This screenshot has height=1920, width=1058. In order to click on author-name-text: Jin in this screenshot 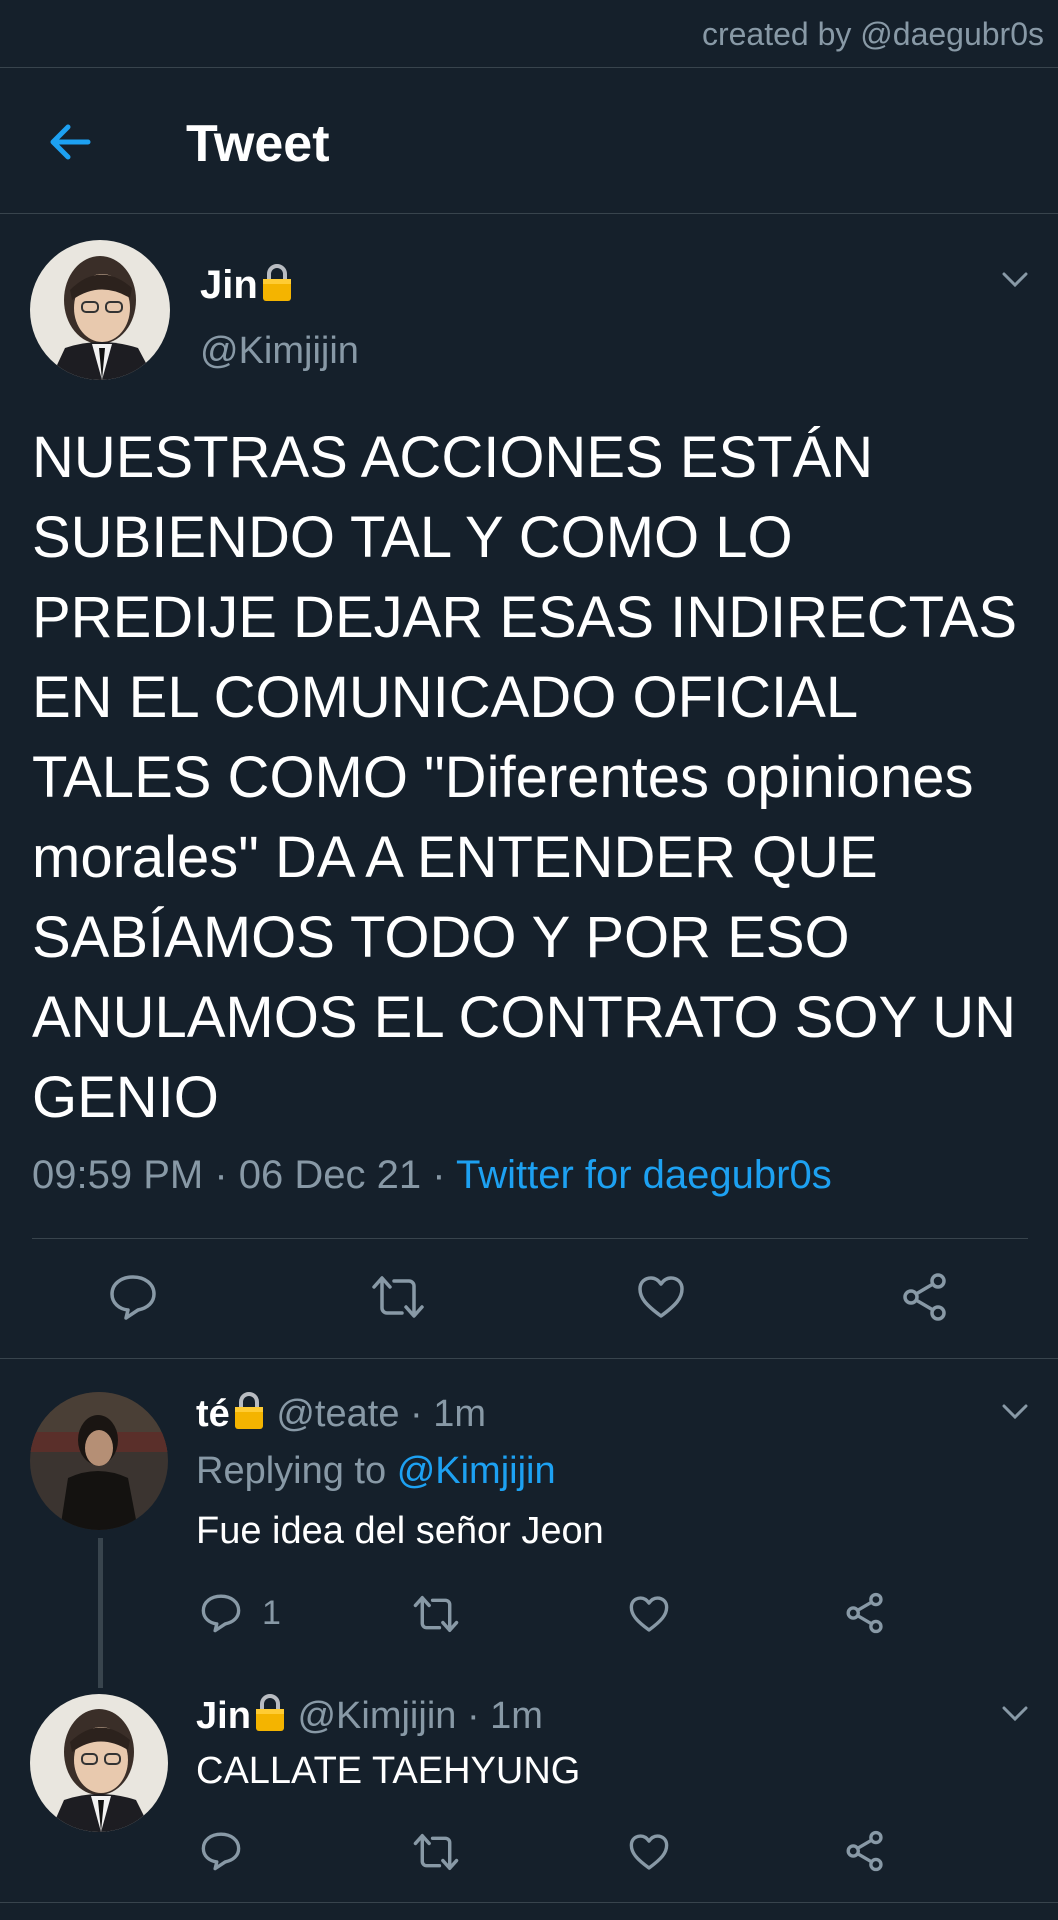, I will do `click(229, 285)`.